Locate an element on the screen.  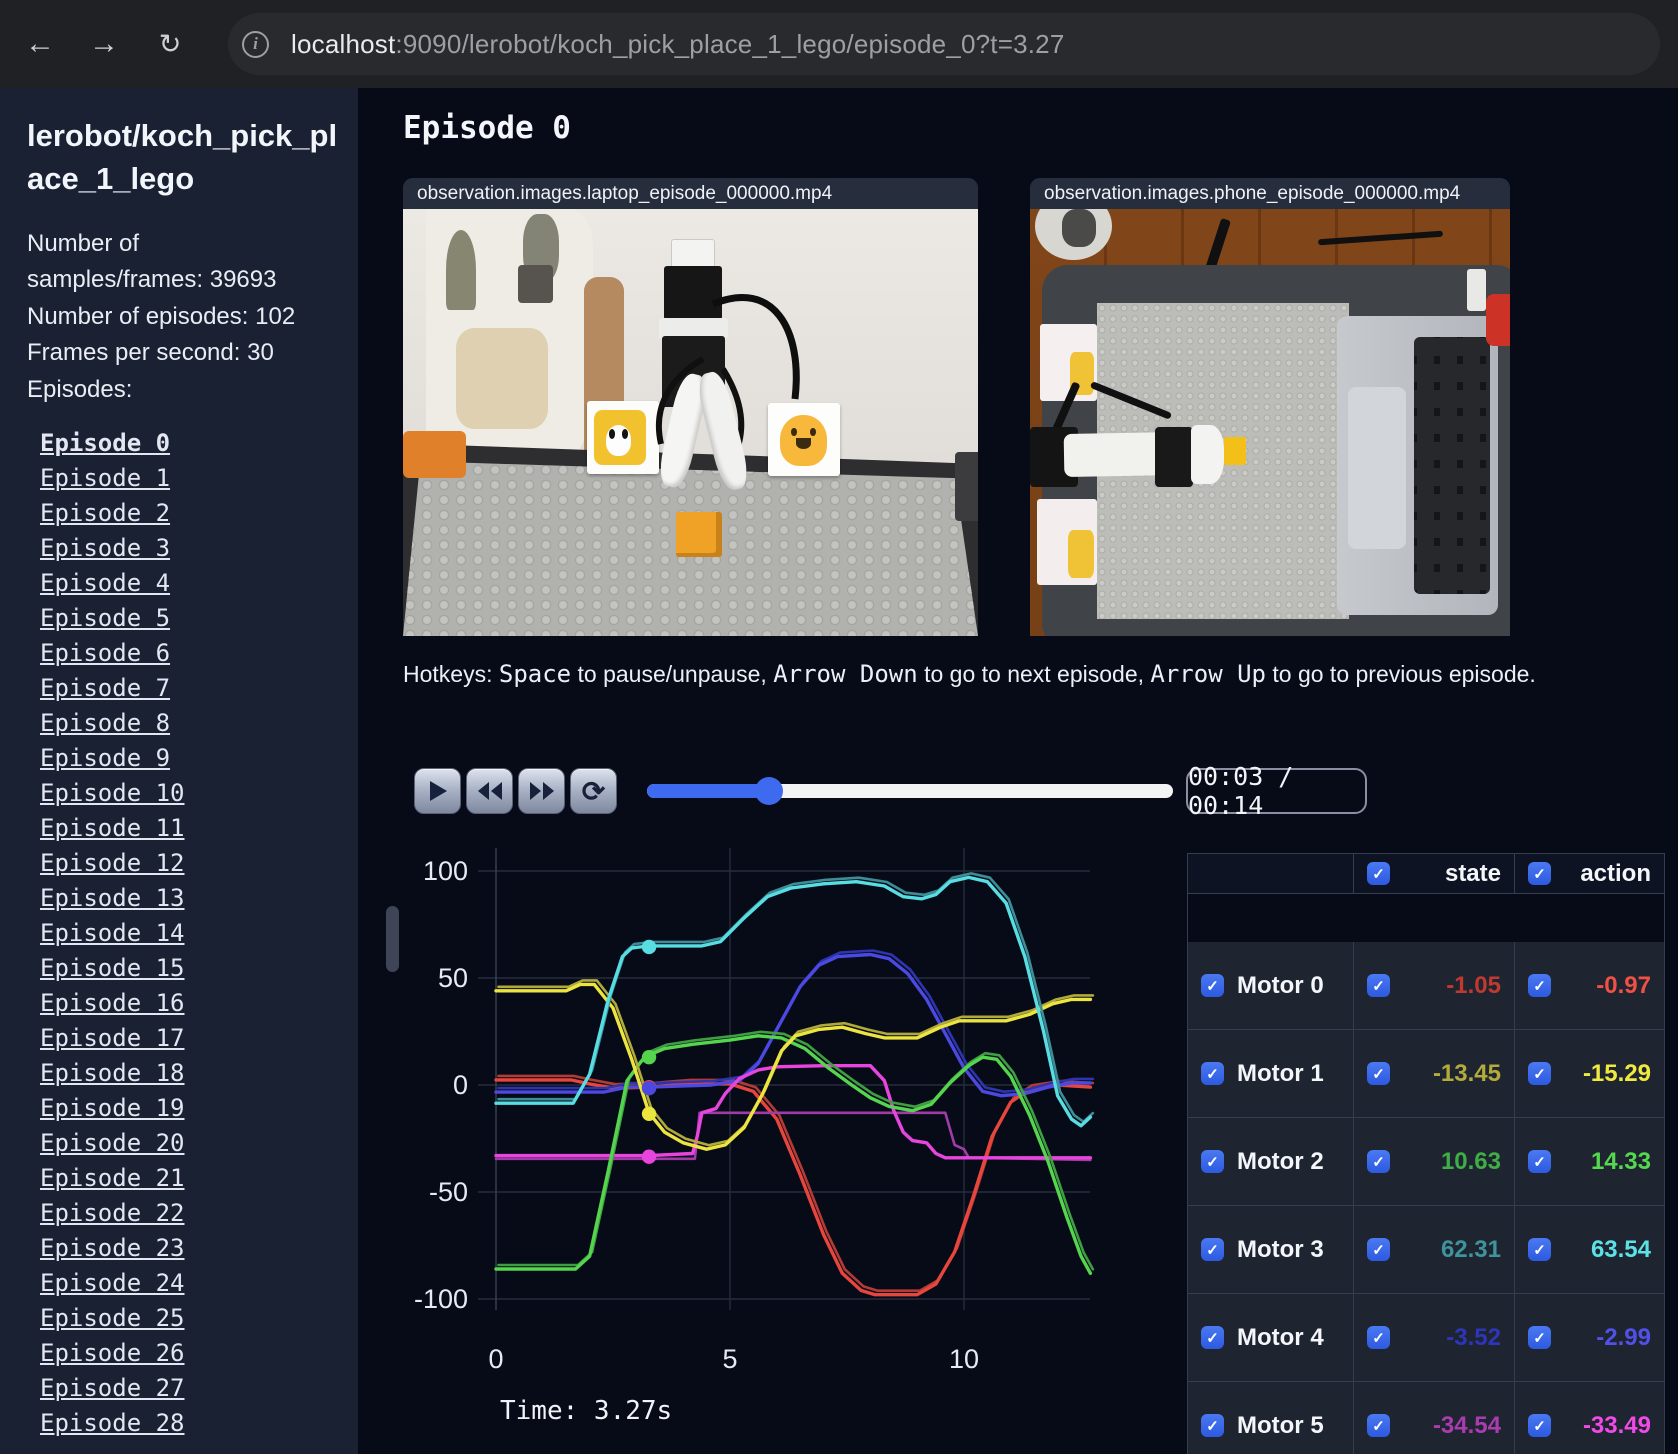
sidebar-episode-link: Episode 16 is located at coordinates (190, 1003).